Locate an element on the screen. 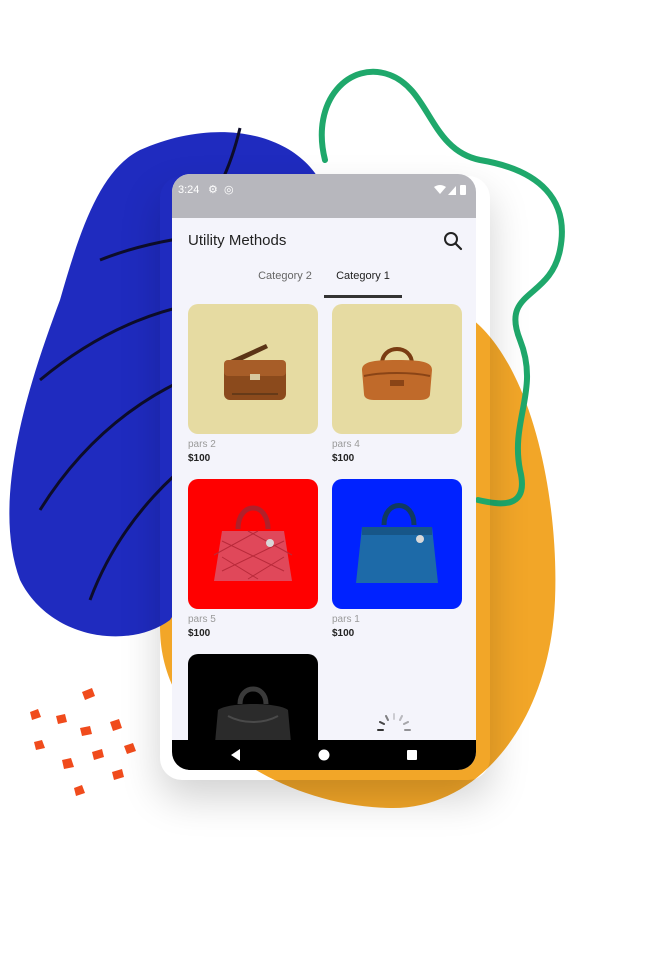  product-card: pars 1 $100 is located at coordinates (397, 559).